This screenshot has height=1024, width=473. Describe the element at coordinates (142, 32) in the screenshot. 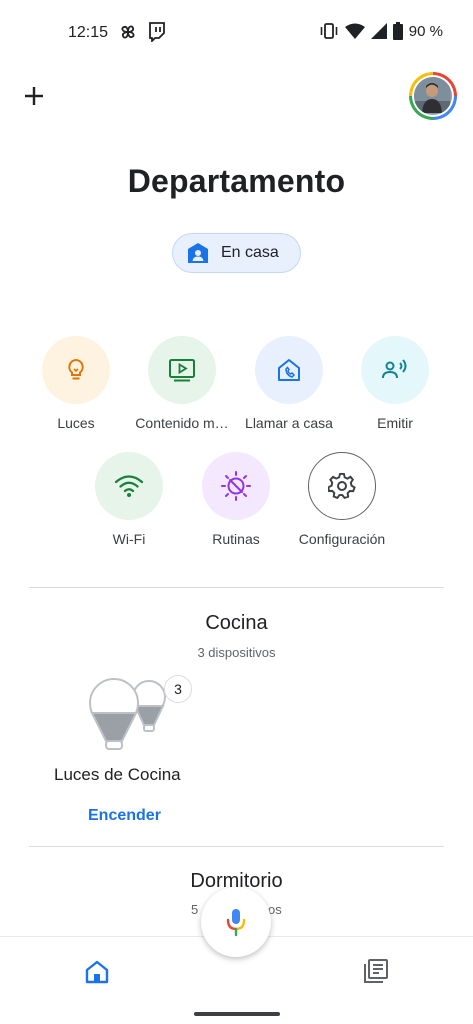

I see `status-notification-icons` at that location.